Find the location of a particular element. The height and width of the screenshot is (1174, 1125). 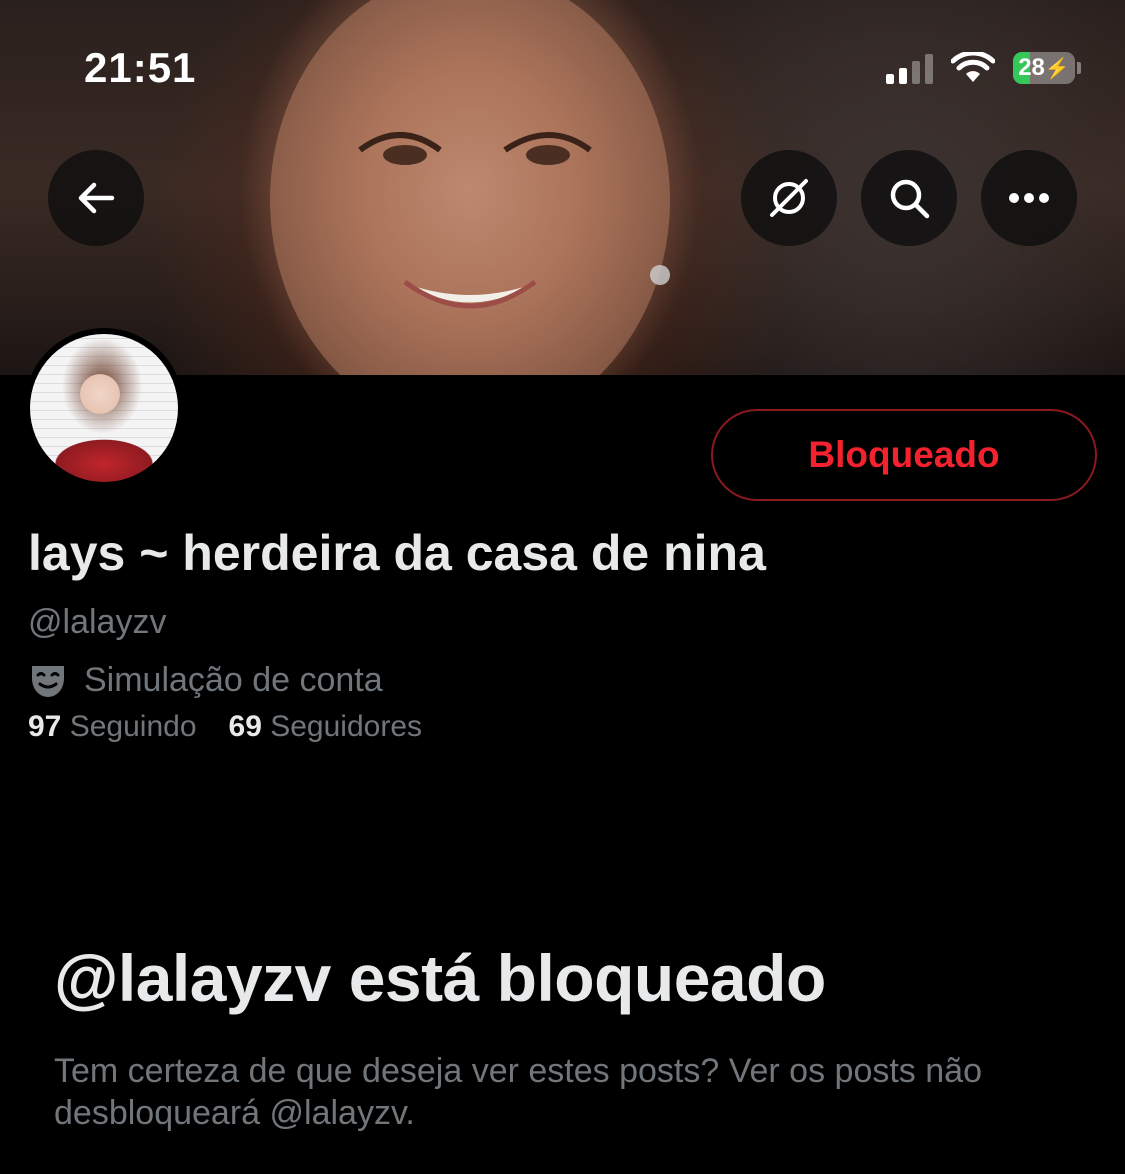

arrow-left-icon is located at coordinates (96, 198).